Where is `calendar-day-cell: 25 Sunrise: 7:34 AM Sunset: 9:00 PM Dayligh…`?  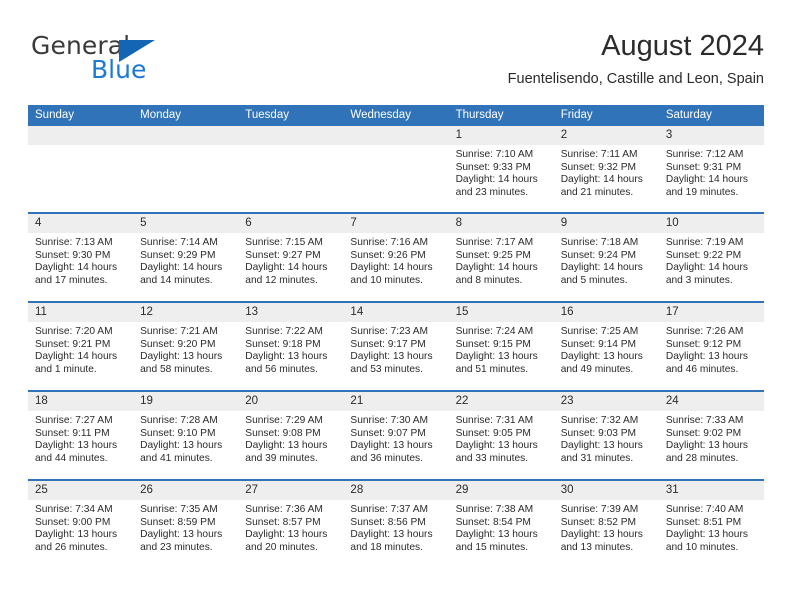 calendar-day-cell: 25 Sunrise: 7:34 AM Sunset: 9:00 PM Dayligh… is located at coordinates (81, 524).